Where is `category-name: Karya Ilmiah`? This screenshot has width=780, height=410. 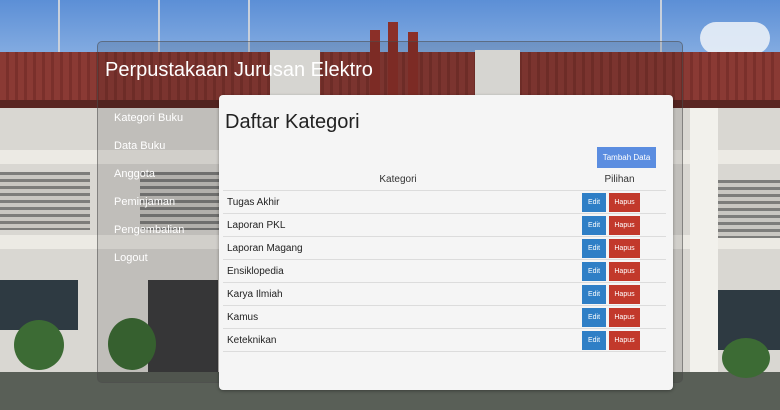 category-name: Karya Ilmiah is located at coordinates (255, 294).